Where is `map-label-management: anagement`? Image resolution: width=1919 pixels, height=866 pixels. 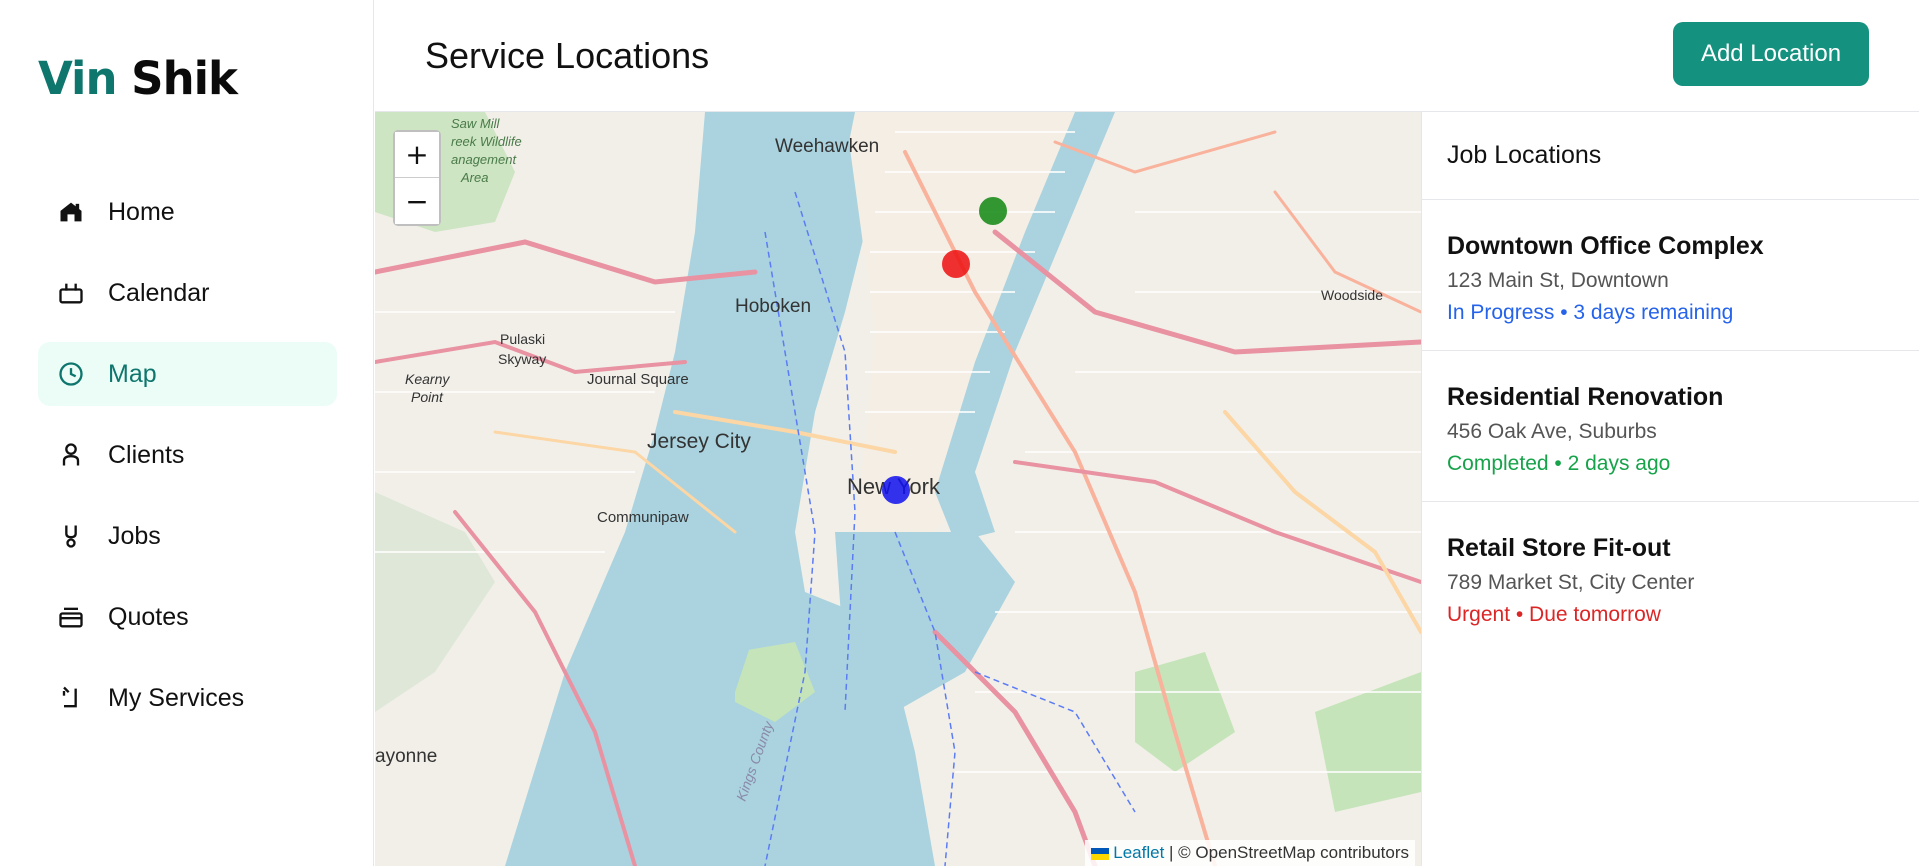
map-label-management: anagement is located at coordinates (484, 159).